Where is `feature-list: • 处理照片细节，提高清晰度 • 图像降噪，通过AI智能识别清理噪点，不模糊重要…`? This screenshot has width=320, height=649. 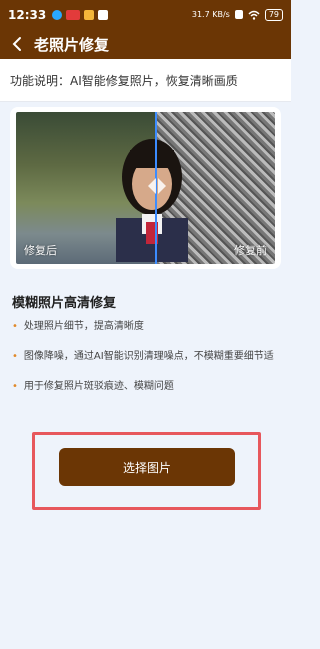
feature-list: • 处理照片细节，提高清晰度 • 图像降噪，通过AI智能识别清理噪点，不模糊重要… is located at coordinates (149, 365).